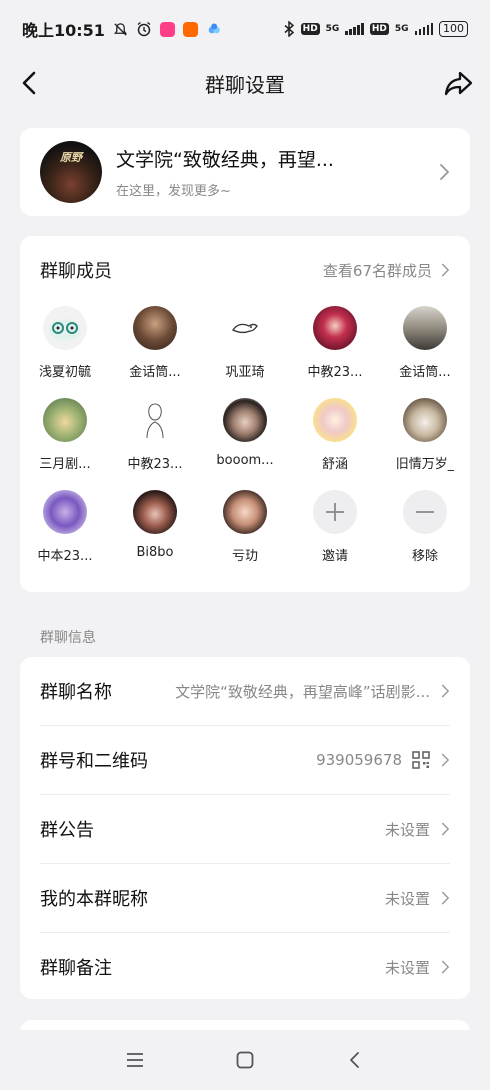 The width and height of the screenshot is (490, 1090). I want to click on row-value-wrap: 939059678, so click(383, 760).